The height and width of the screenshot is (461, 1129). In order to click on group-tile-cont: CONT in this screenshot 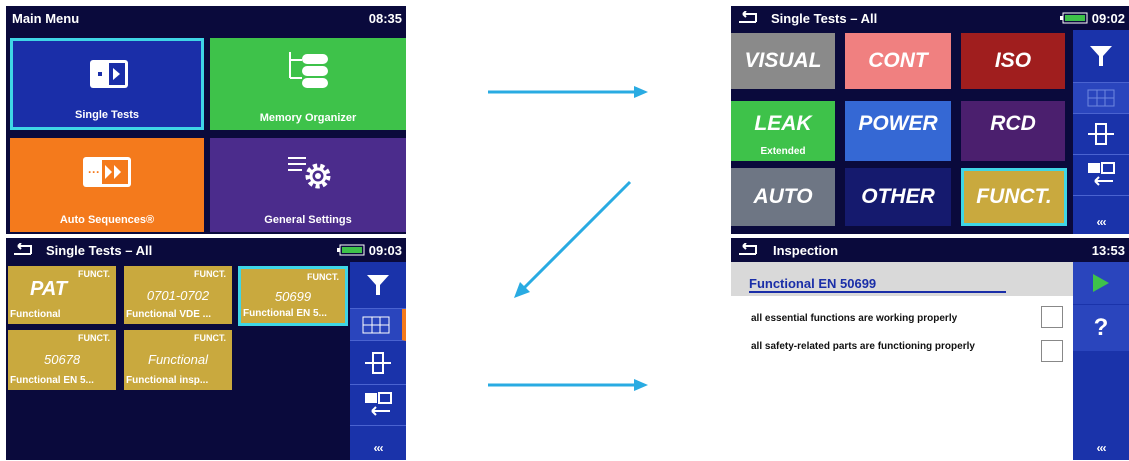, I will do `click(898, 61)`.